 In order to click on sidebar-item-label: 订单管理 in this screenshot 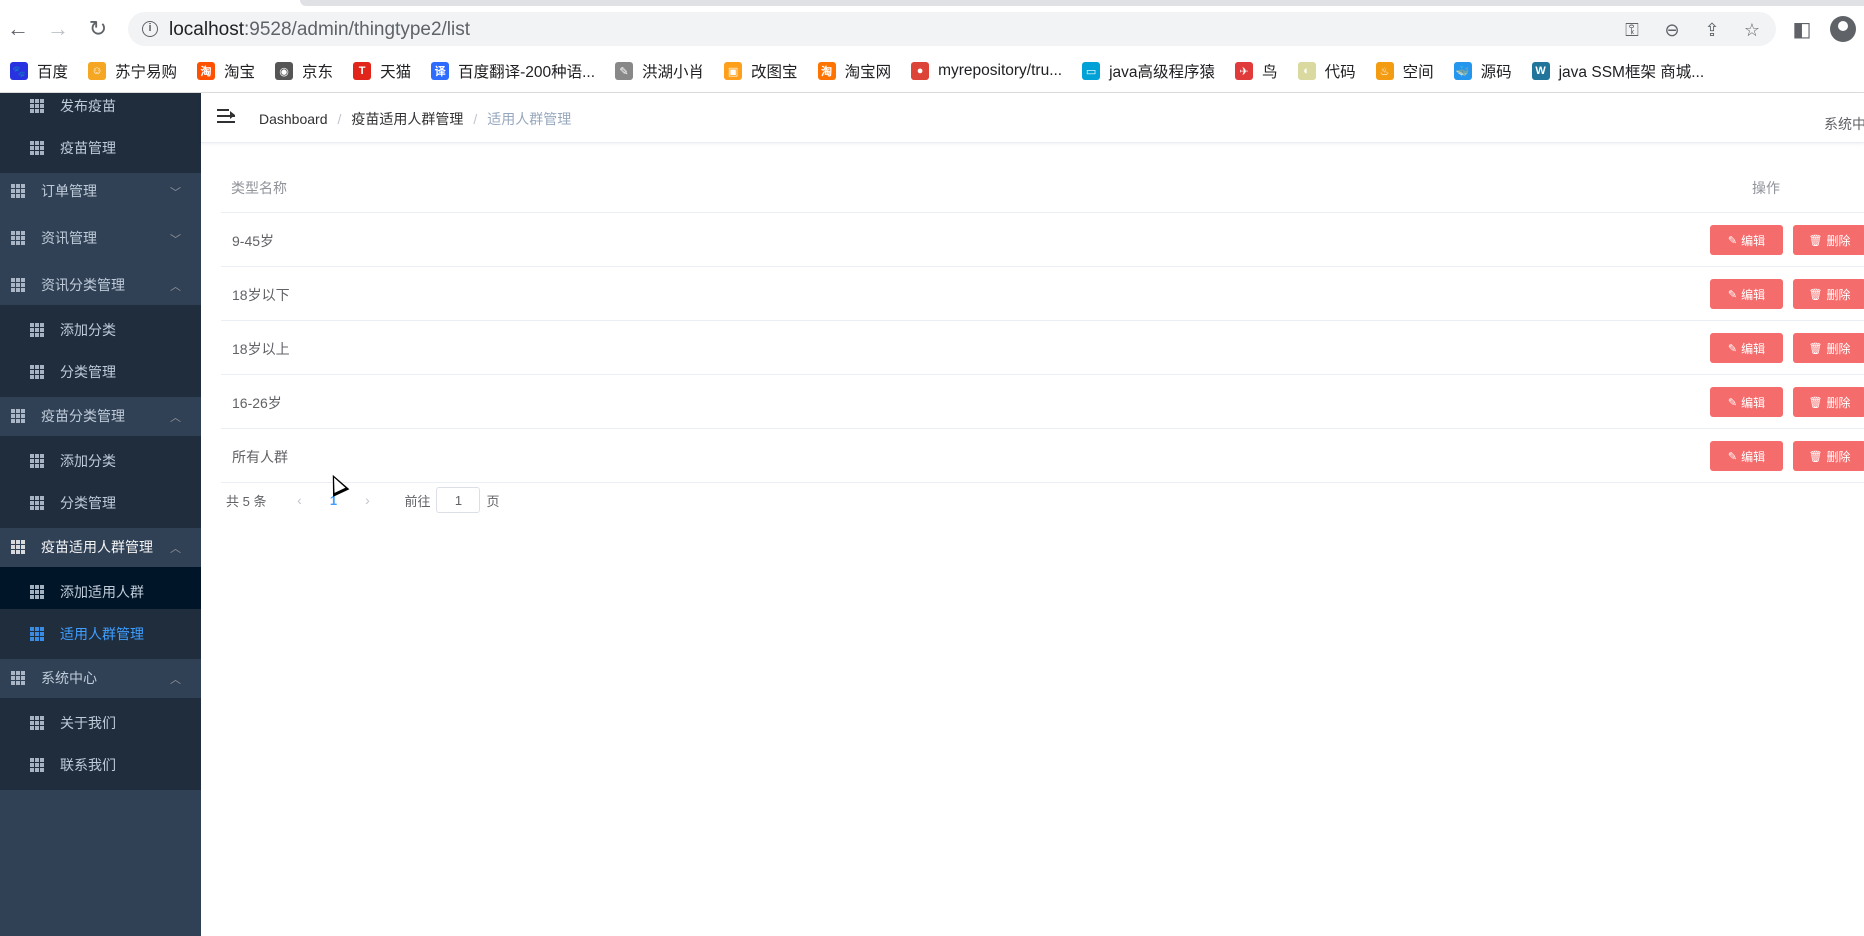, I will do `click(69, 191)`.